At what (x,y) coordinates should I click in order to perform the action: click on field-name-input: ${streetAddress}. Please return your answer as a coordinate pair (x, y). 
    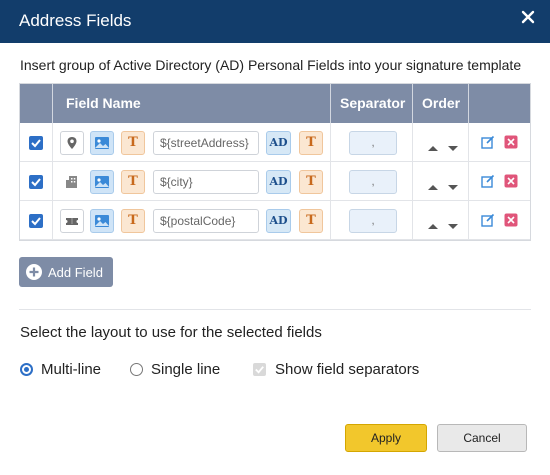
    Looking at the image, I should click on (206, 143).